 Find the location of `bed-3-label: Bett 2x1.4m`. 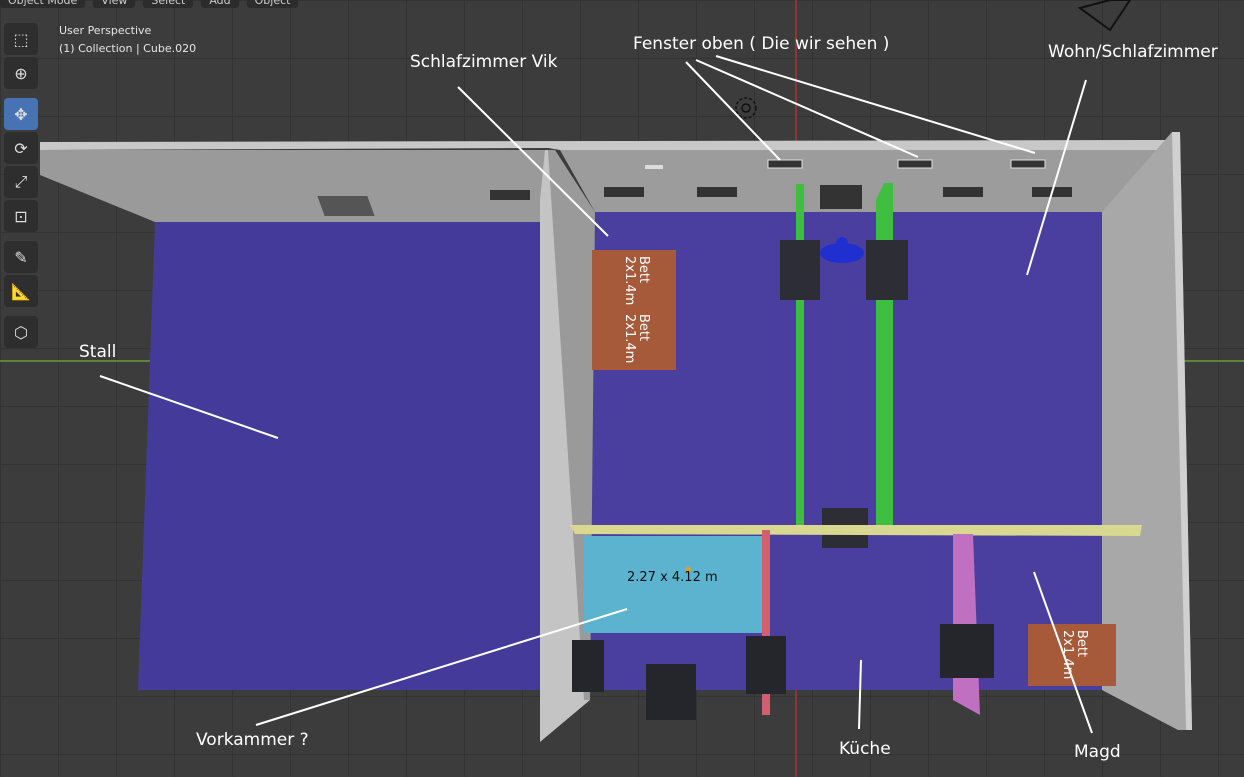

bed-3-label: Bett 2x1.4m is located at coordinates (1074, 655).